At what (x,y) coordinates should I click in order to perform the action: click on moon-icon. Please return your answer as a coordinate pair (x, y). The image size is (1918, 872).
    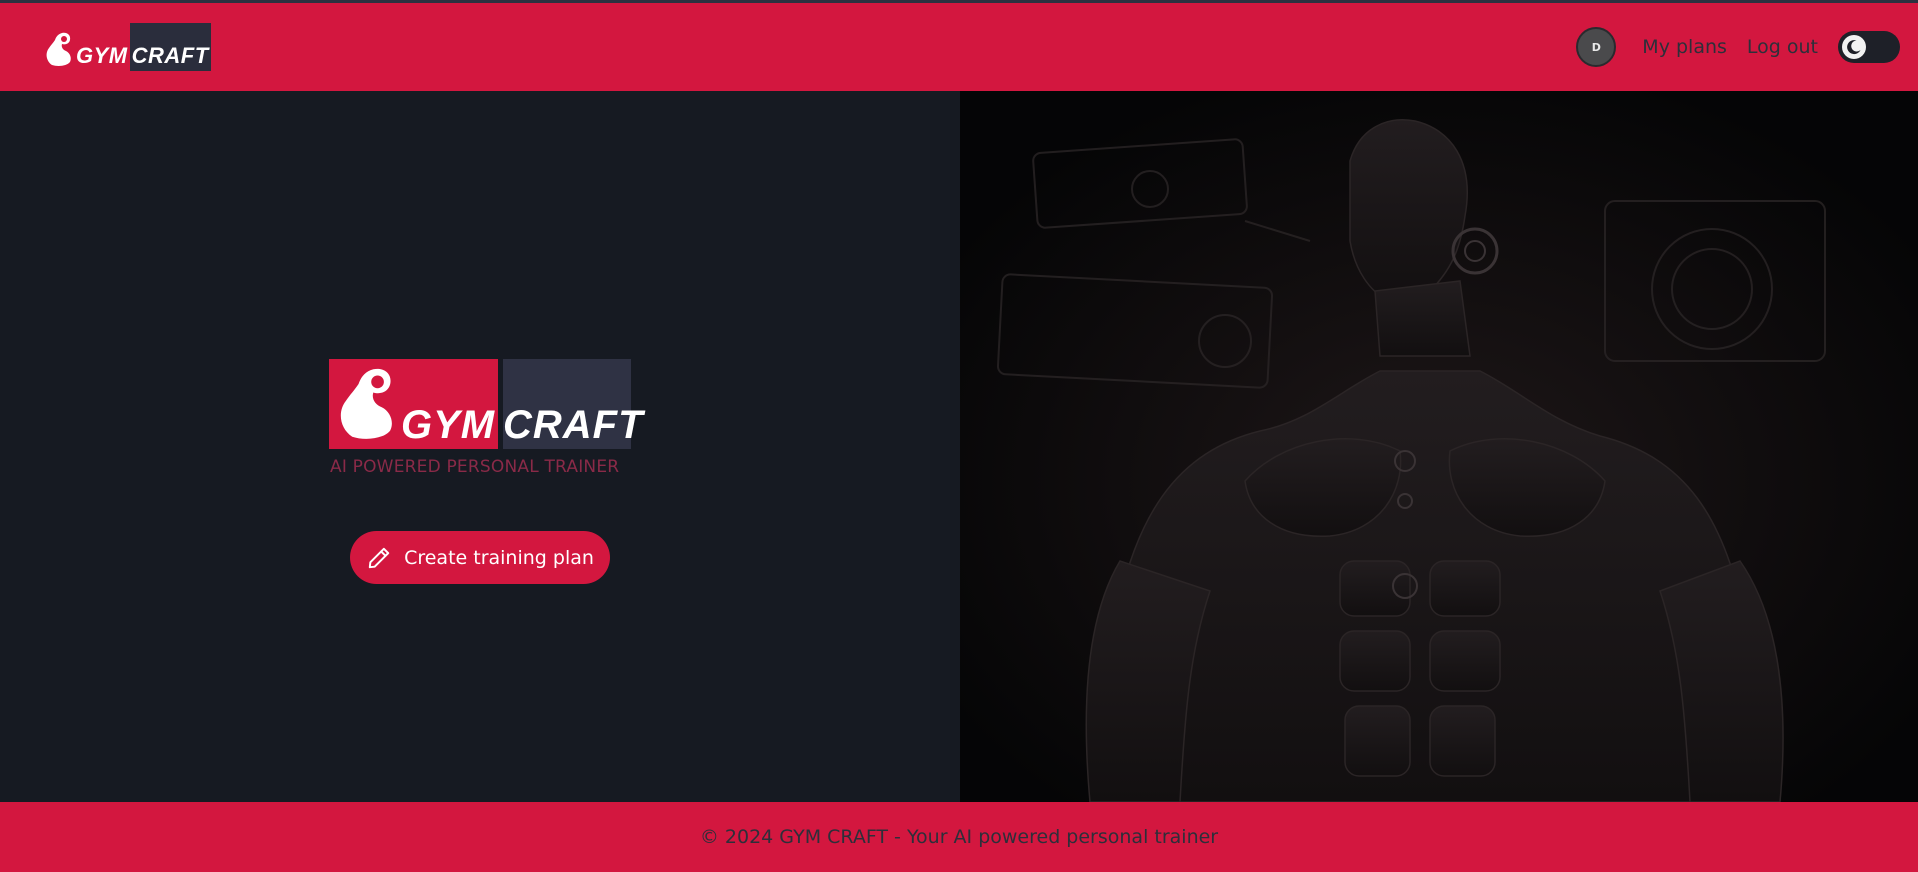
    Looking at the image, I should click on (1854, 47).